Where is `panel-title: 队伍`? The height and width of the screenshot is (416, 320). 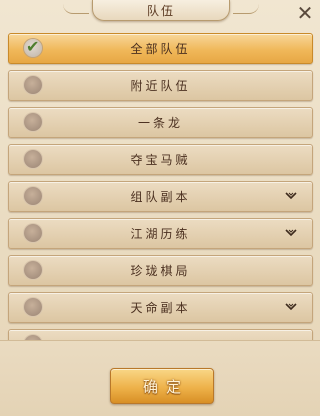 panel-title: 队伍 is located at coordinates (160, 11).